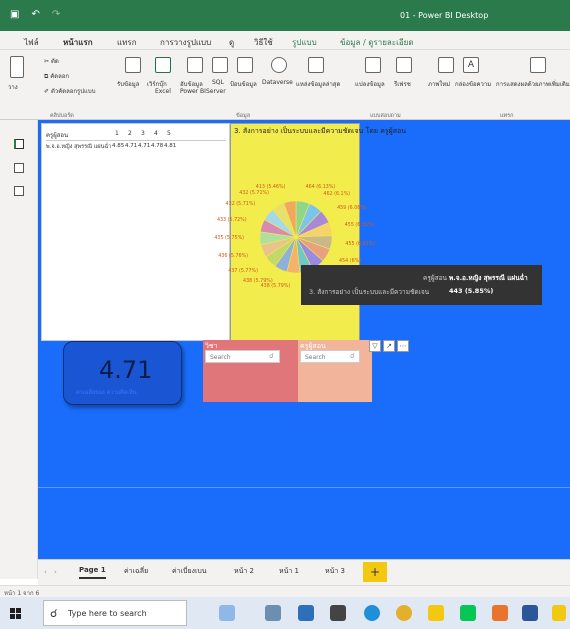  What do you see at coordinates (136, 140) in the screenshot?
I see `table-divider` at bounding box center [136, 140].